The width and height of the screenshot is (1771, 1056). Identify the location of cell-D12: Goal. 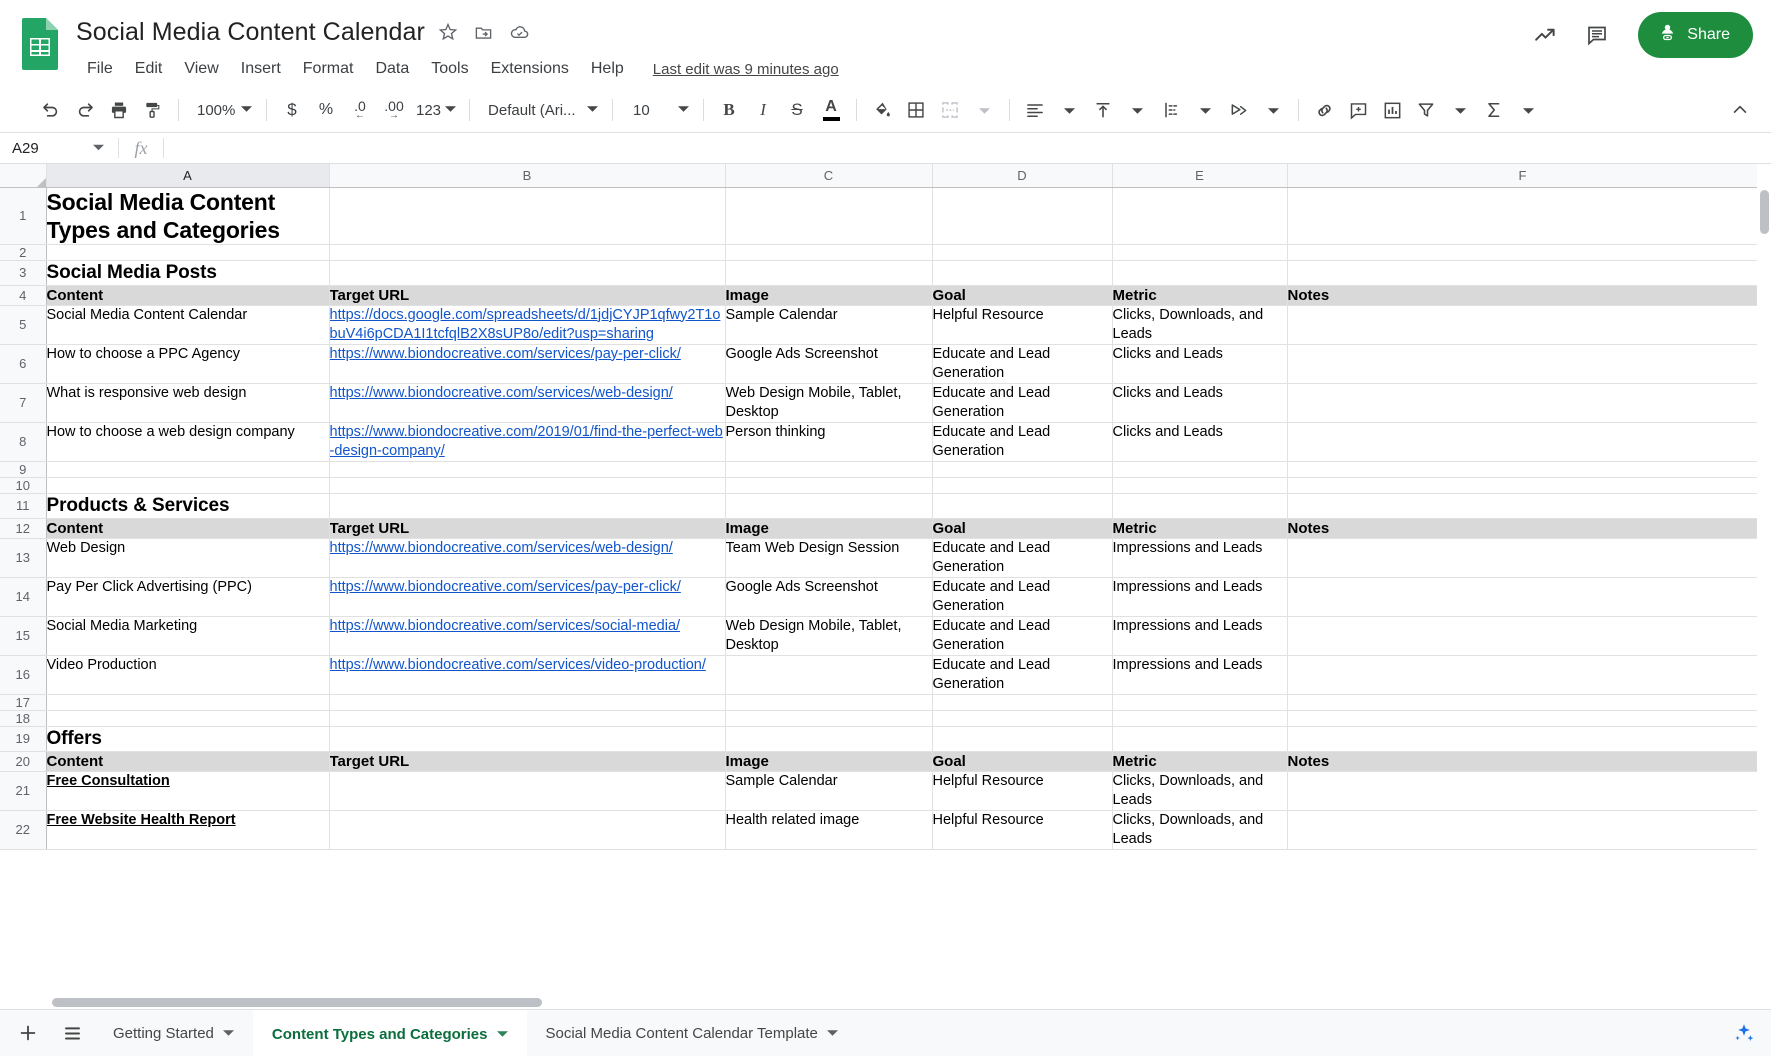
(1022, 528).